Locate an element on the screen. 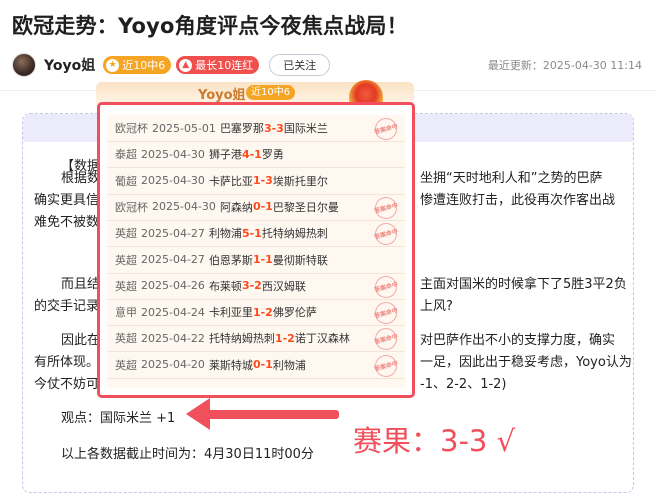  flame-icon: ▲ is located at coordinates (186, 65).